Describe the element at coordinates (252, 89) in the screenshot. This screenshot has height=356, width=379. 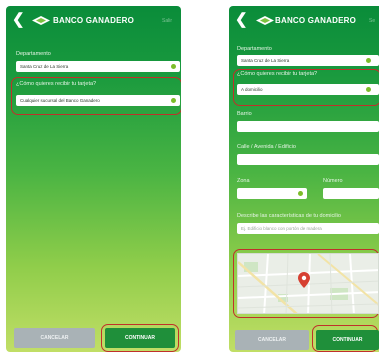
I see `delivery-value: A domicilio` at that location.